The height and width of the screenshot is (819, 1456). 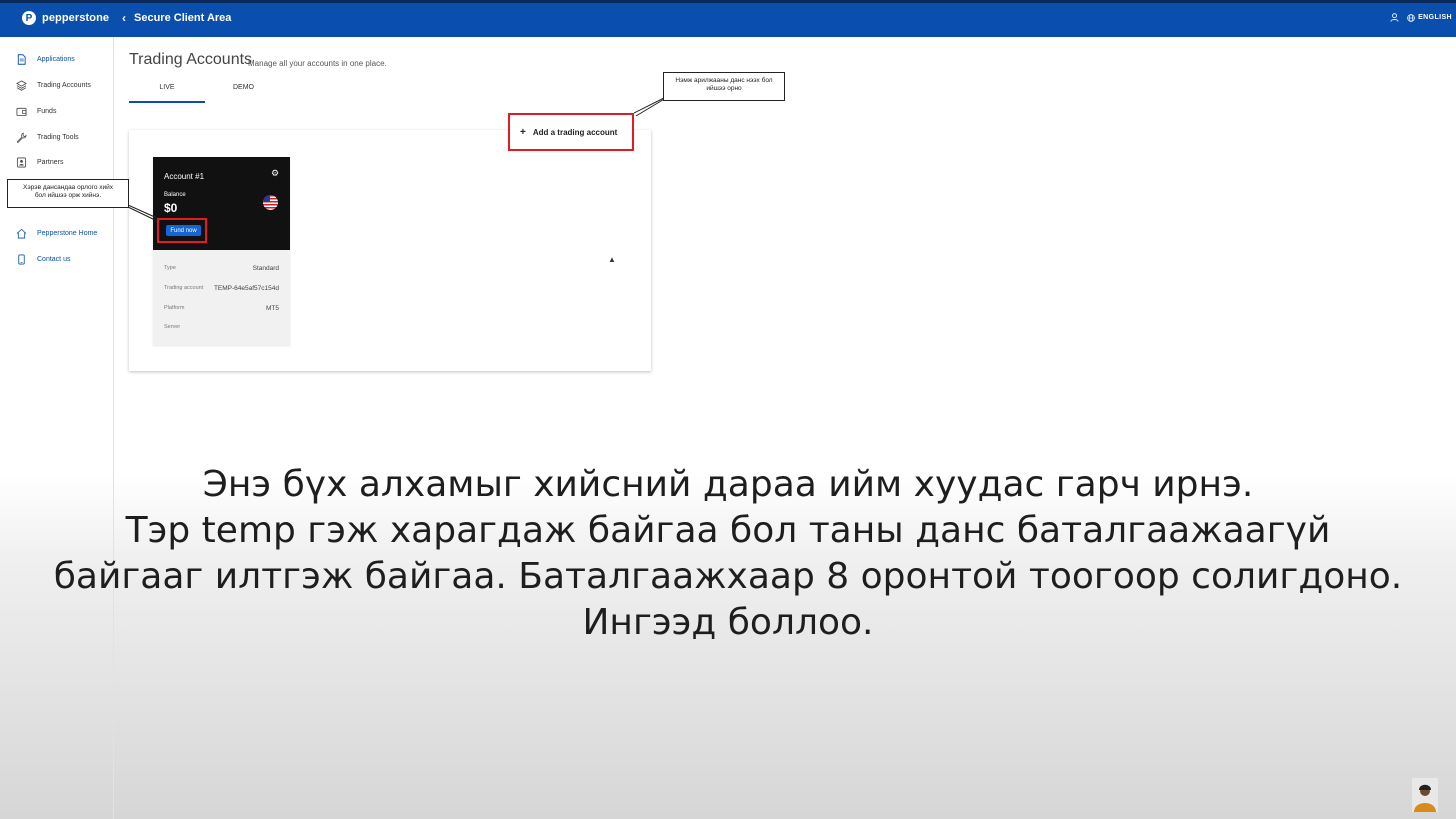 I want to click on back-link: ‹ Secure Client Area, so click(x=176, y=18).